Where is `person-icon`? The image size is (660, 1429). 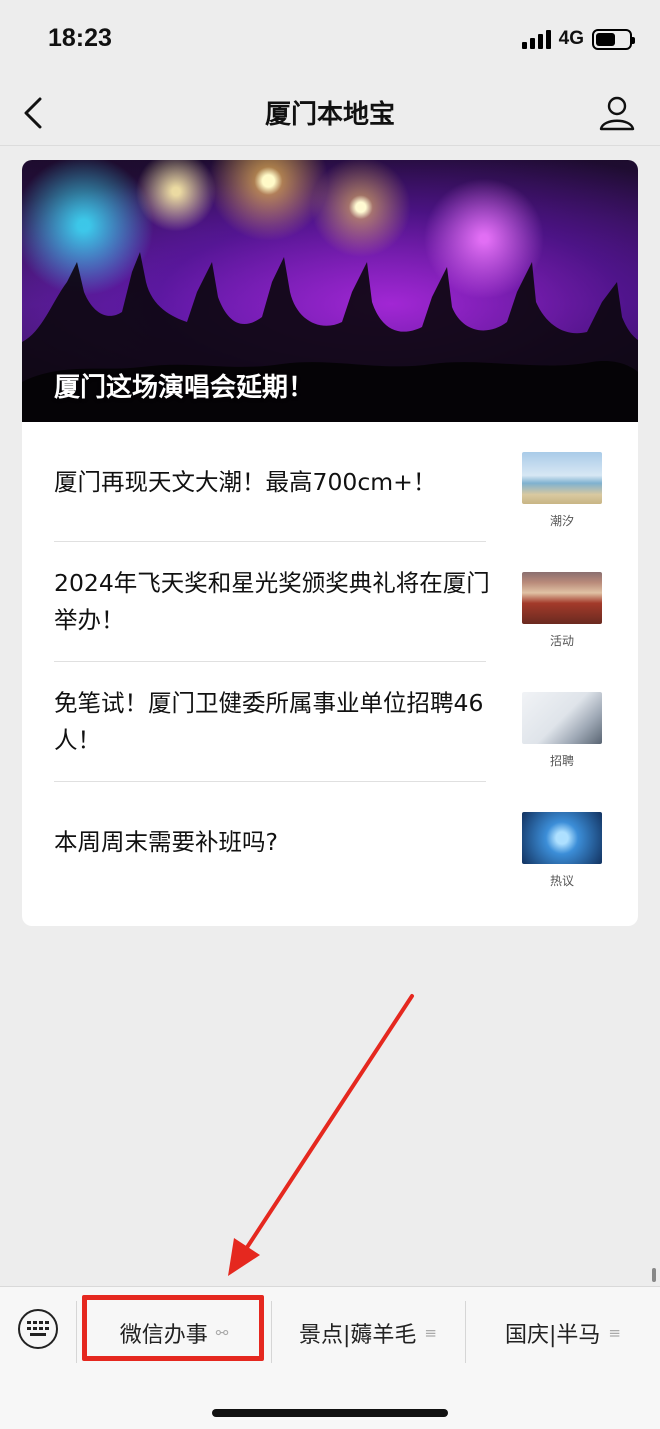 person-icon is located at coordinates (617, 113).